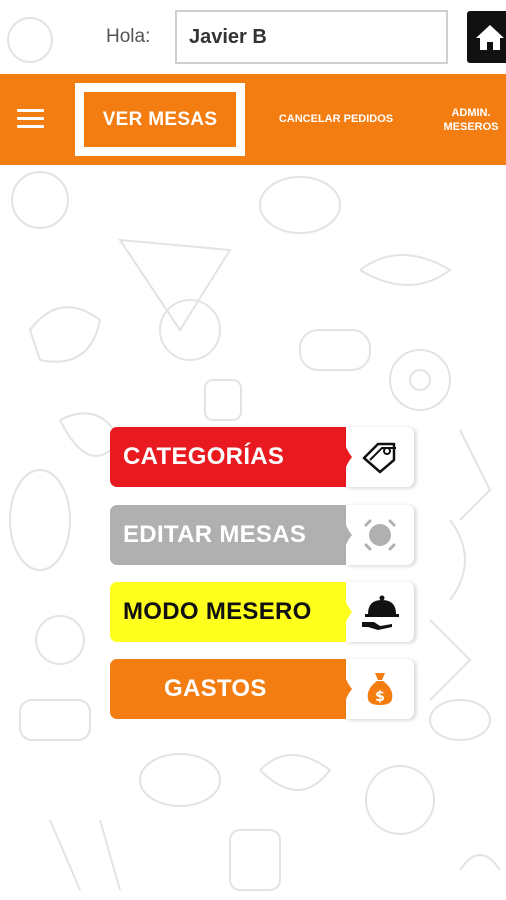 The image size is (506, 900). Describe the element at coordinates (471, 120) in the screenshot. I see `admin-meseros-link: ADMIN. MESEROS` at that location.